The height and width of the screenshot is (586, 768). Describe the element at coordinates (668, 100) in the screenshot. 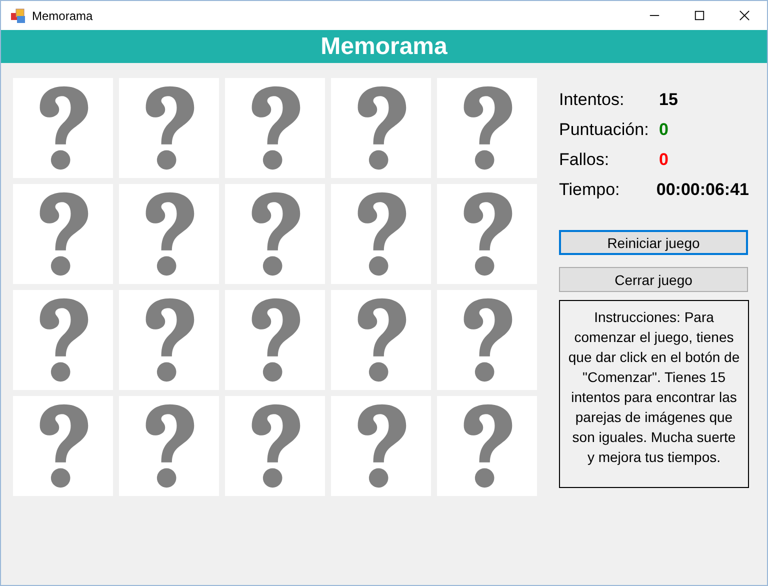

I see `stat-value: 15` at that location.